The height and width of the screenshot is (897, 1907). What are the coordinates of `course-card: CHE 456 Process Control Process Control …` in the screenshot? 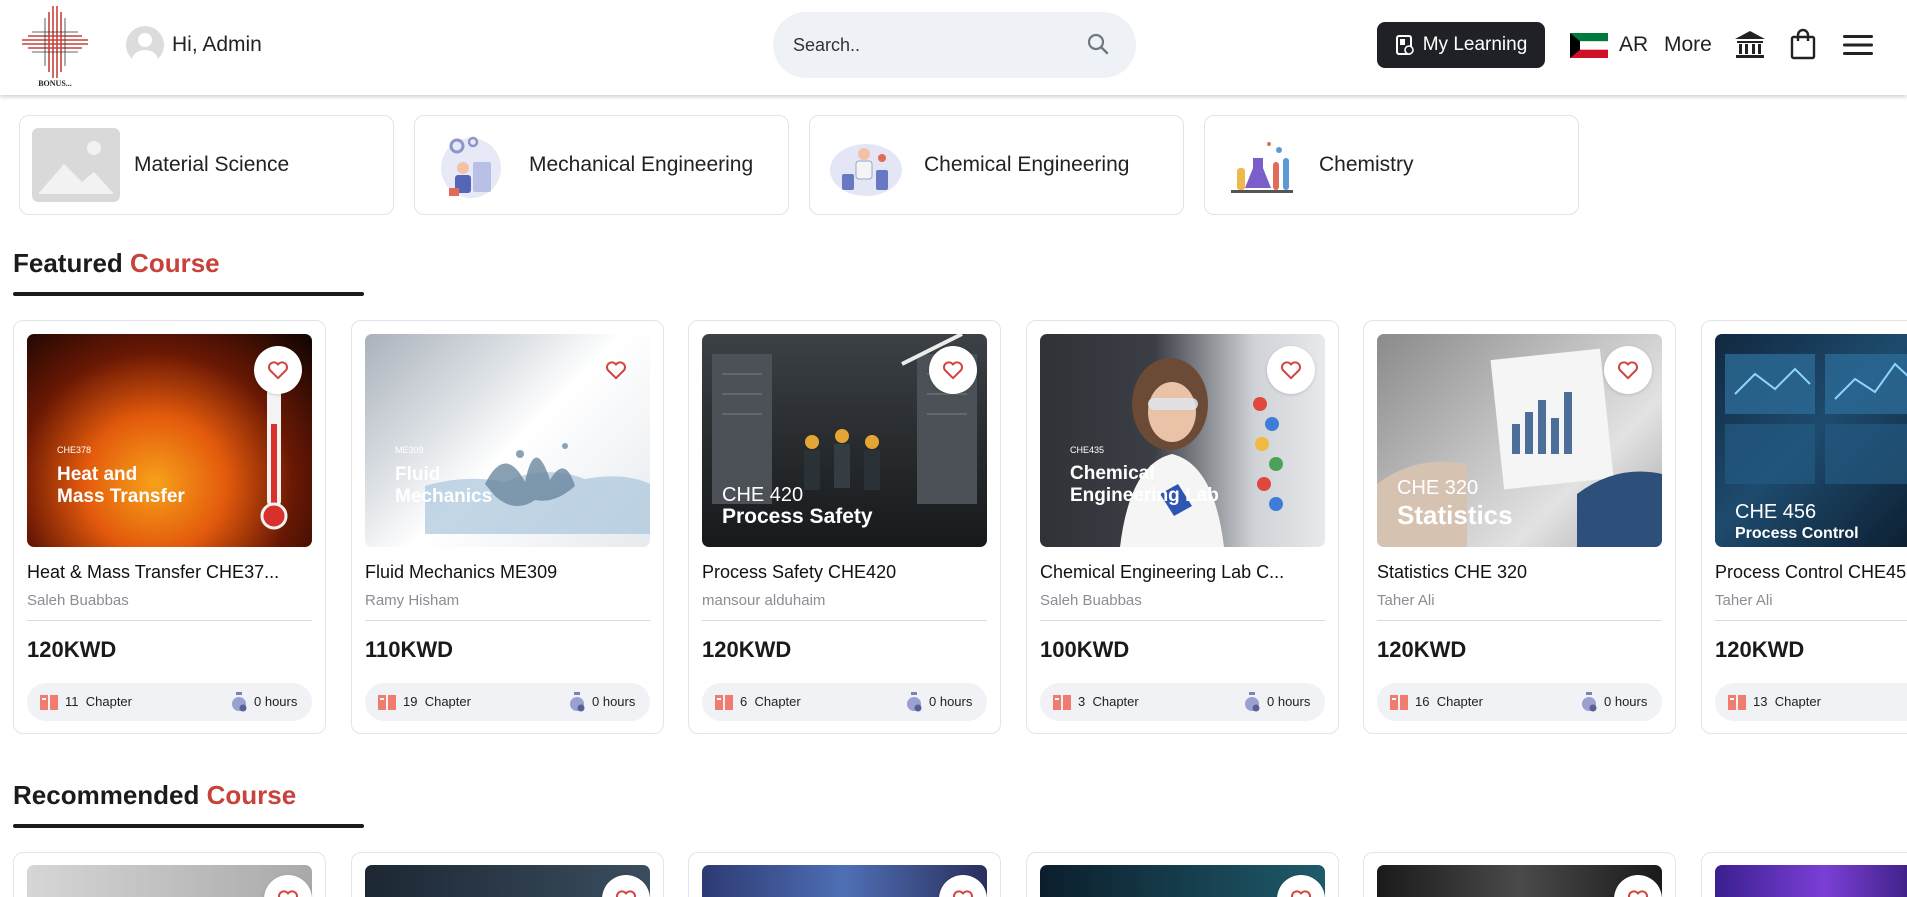 It's located at (1804, 527).